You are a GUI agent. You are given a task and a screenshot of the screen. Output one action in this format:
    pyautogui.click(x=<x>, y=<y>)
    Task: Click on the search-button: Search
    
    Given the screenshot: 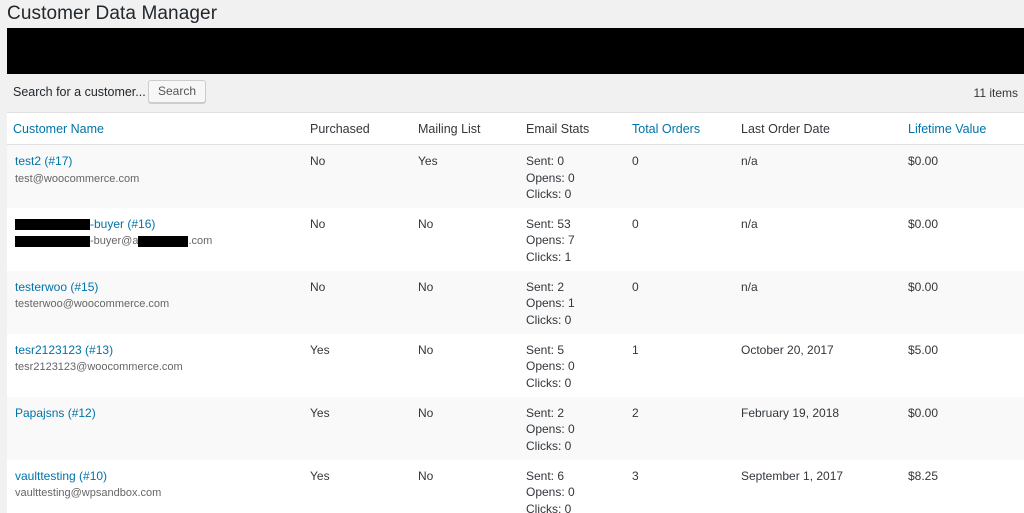 What is the action you would take?
    pyautogui.click(x=177, y=91)
    